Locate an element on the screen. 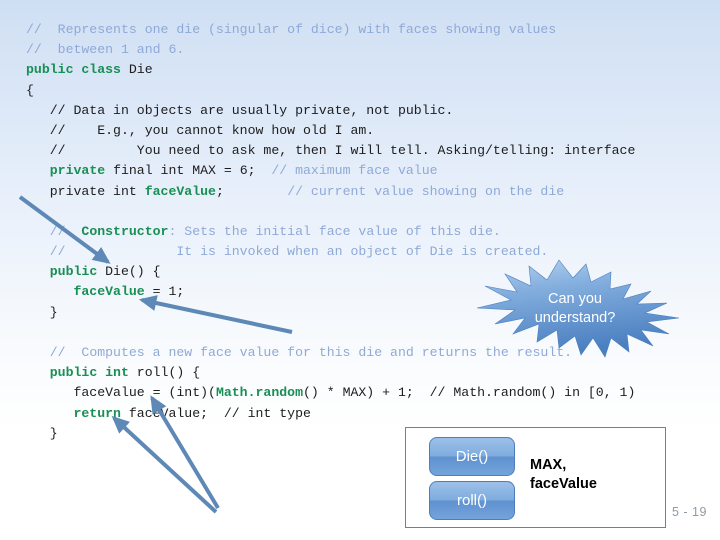 This screenshot has width=720, height=540. code-token: // maximum face value is located at coordinates (354, 171).